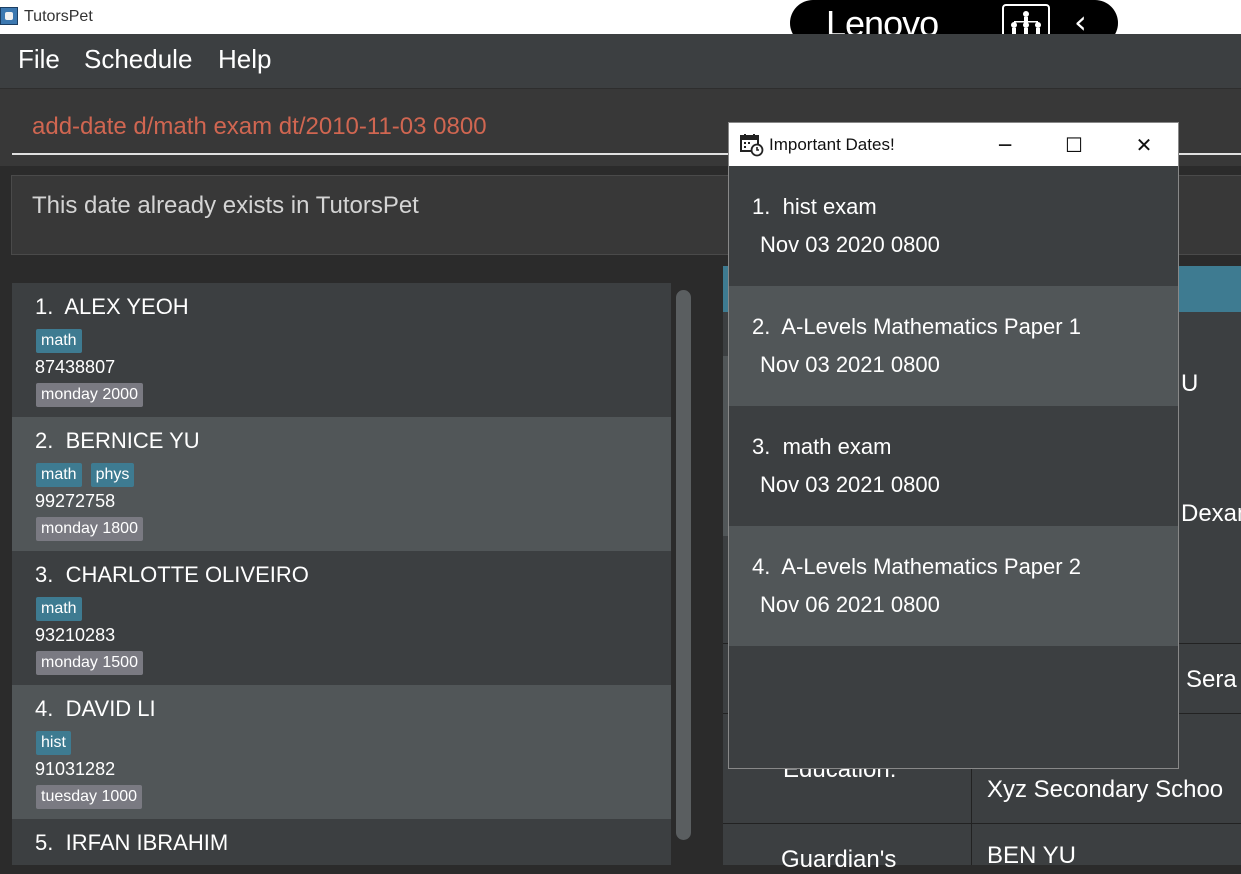 Image resolution: width=1241 pixels, height=874 pixels. What do you see at coordinates (850, 604) in the screenshot?
I see `date-datetime: Nov 06 2021 0800` at bounding box center [850, 604].